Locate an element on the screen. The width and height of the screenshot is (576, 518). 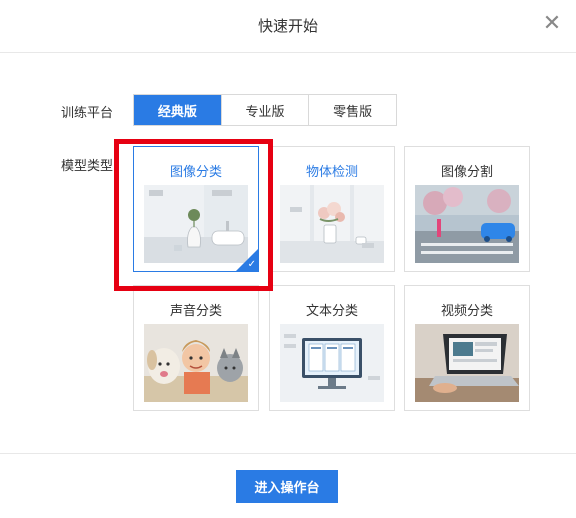
card-title: 图像分割 is located at coordinates (466, 172).